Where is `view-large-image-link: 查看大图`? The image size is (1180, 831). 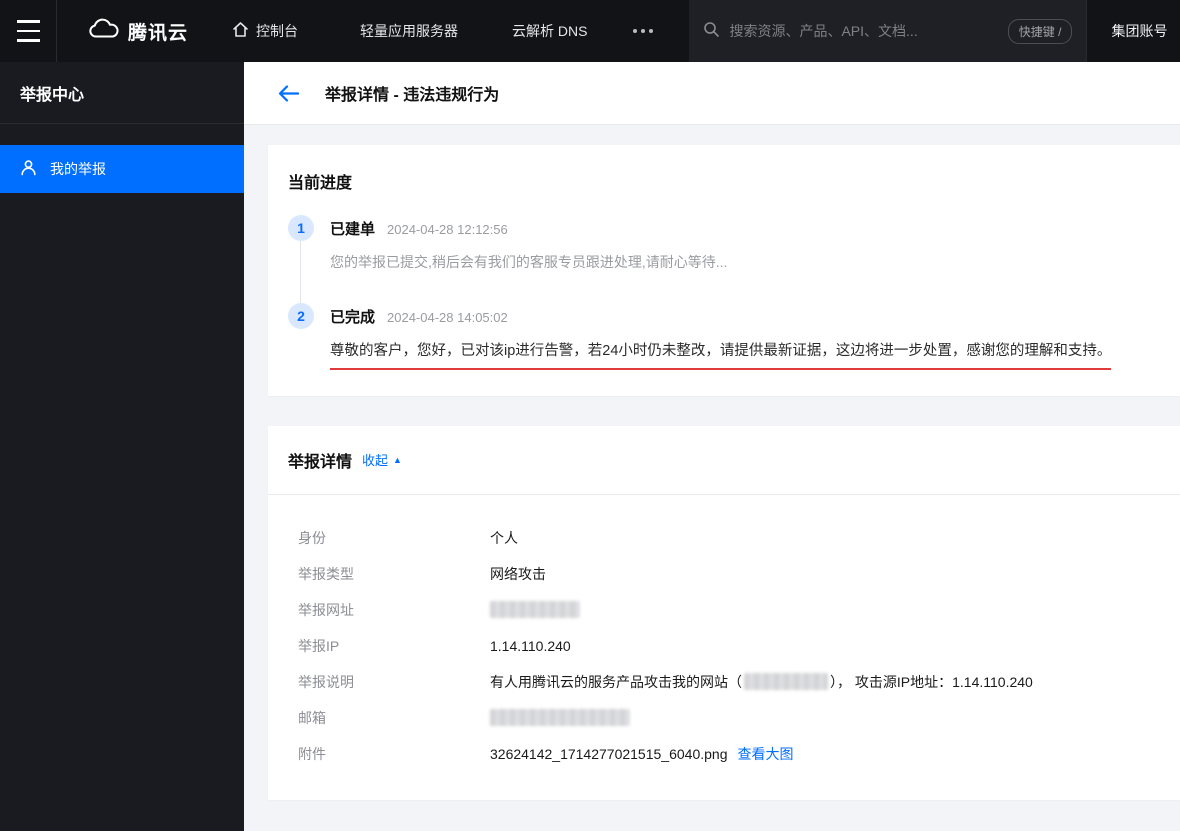
view-large-image-link: 查看大图 is located at coordinates (765, 754).